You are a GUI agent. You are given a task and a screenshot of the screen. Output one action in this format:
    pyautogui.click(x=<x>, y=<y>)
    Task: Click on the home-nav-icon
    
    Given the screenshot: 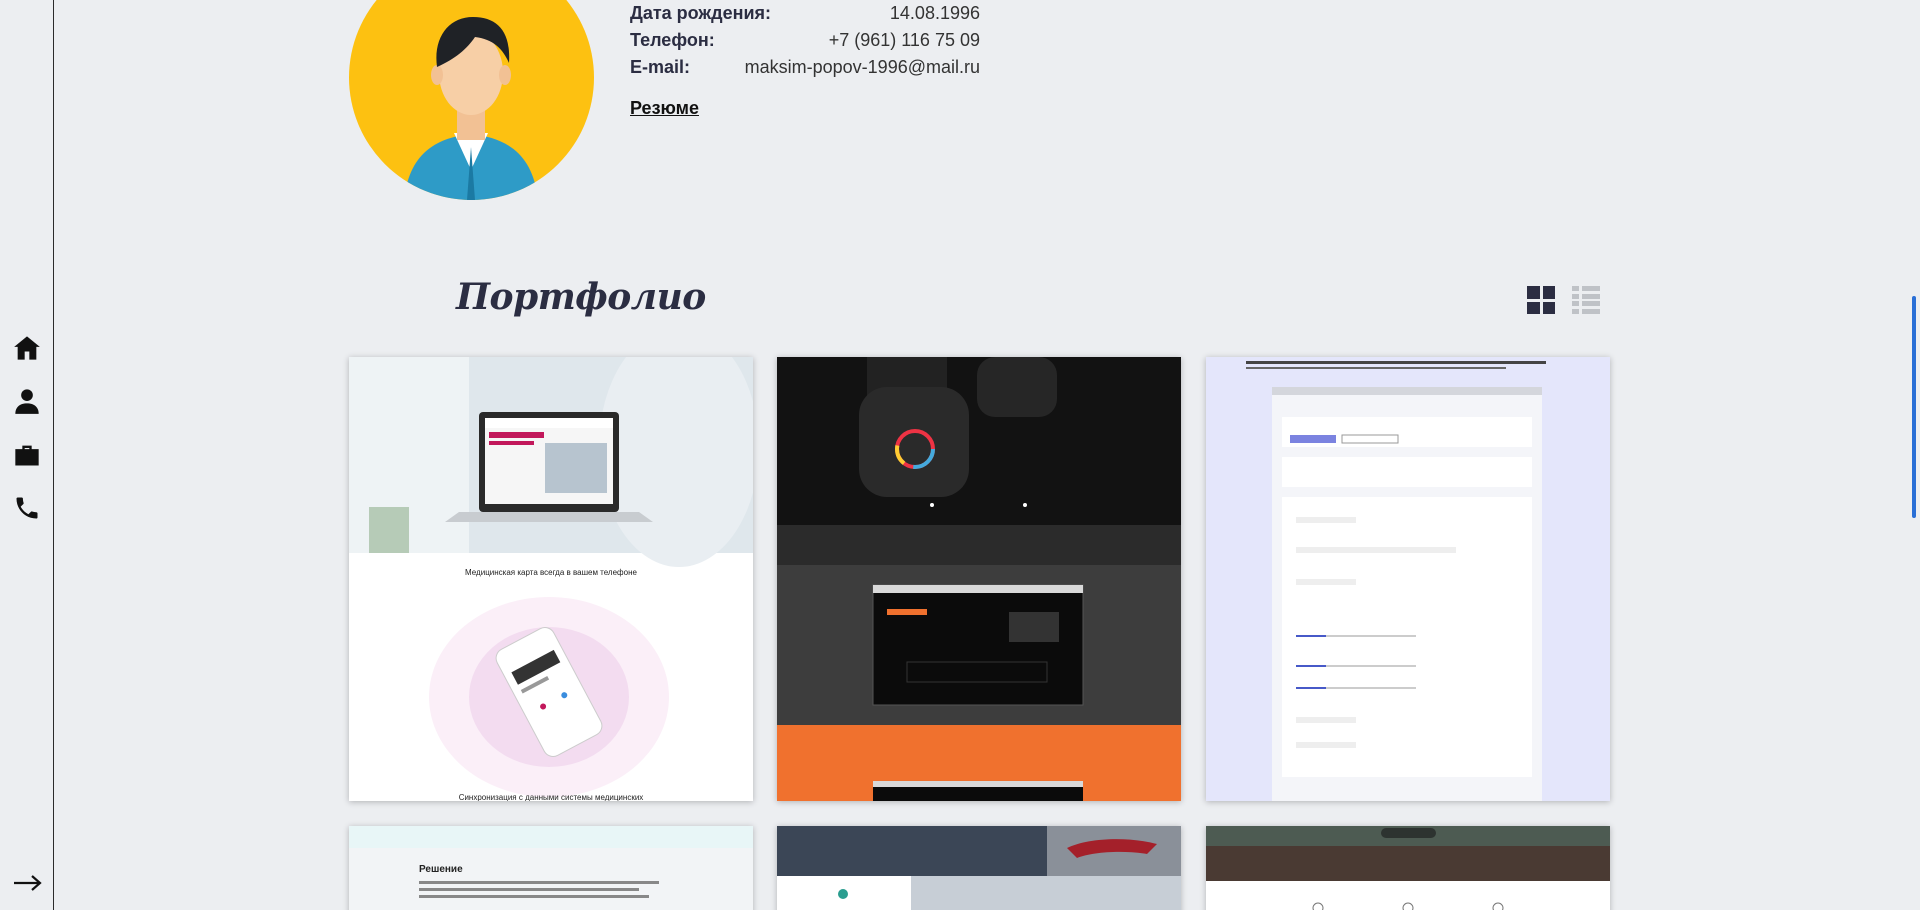 What is the action you would take?
    pyautogui.click(x=27, y=348)
    